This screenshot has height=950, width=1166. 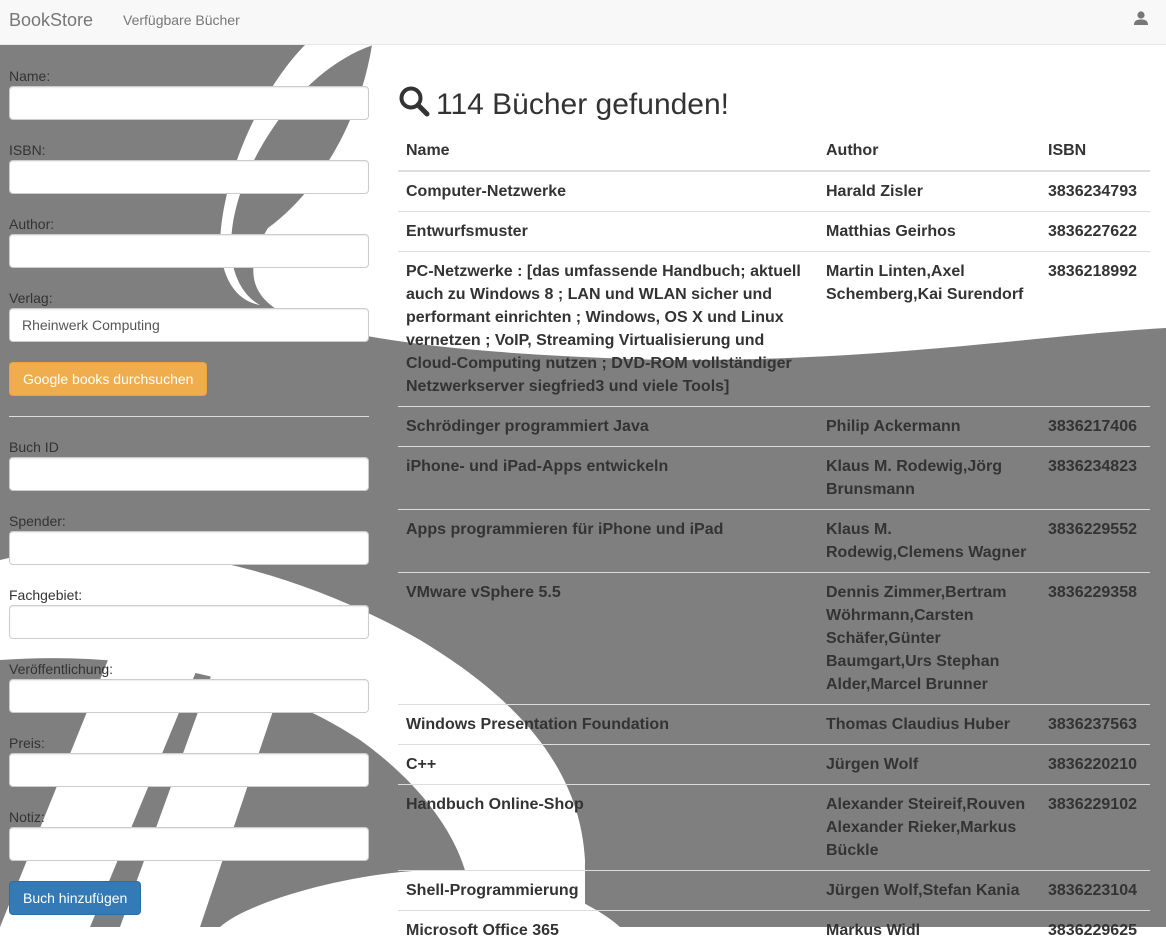 I want to click on author-label: Author:, so click(x=31, y=224).